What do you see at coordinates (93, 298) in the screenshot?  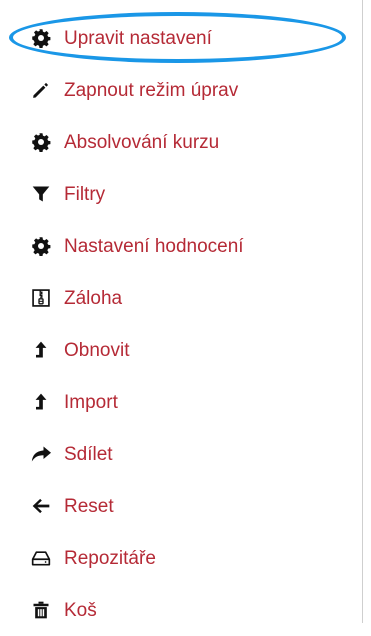 I see `menu-item-label: Záloha` at bounding box center [93, 298].